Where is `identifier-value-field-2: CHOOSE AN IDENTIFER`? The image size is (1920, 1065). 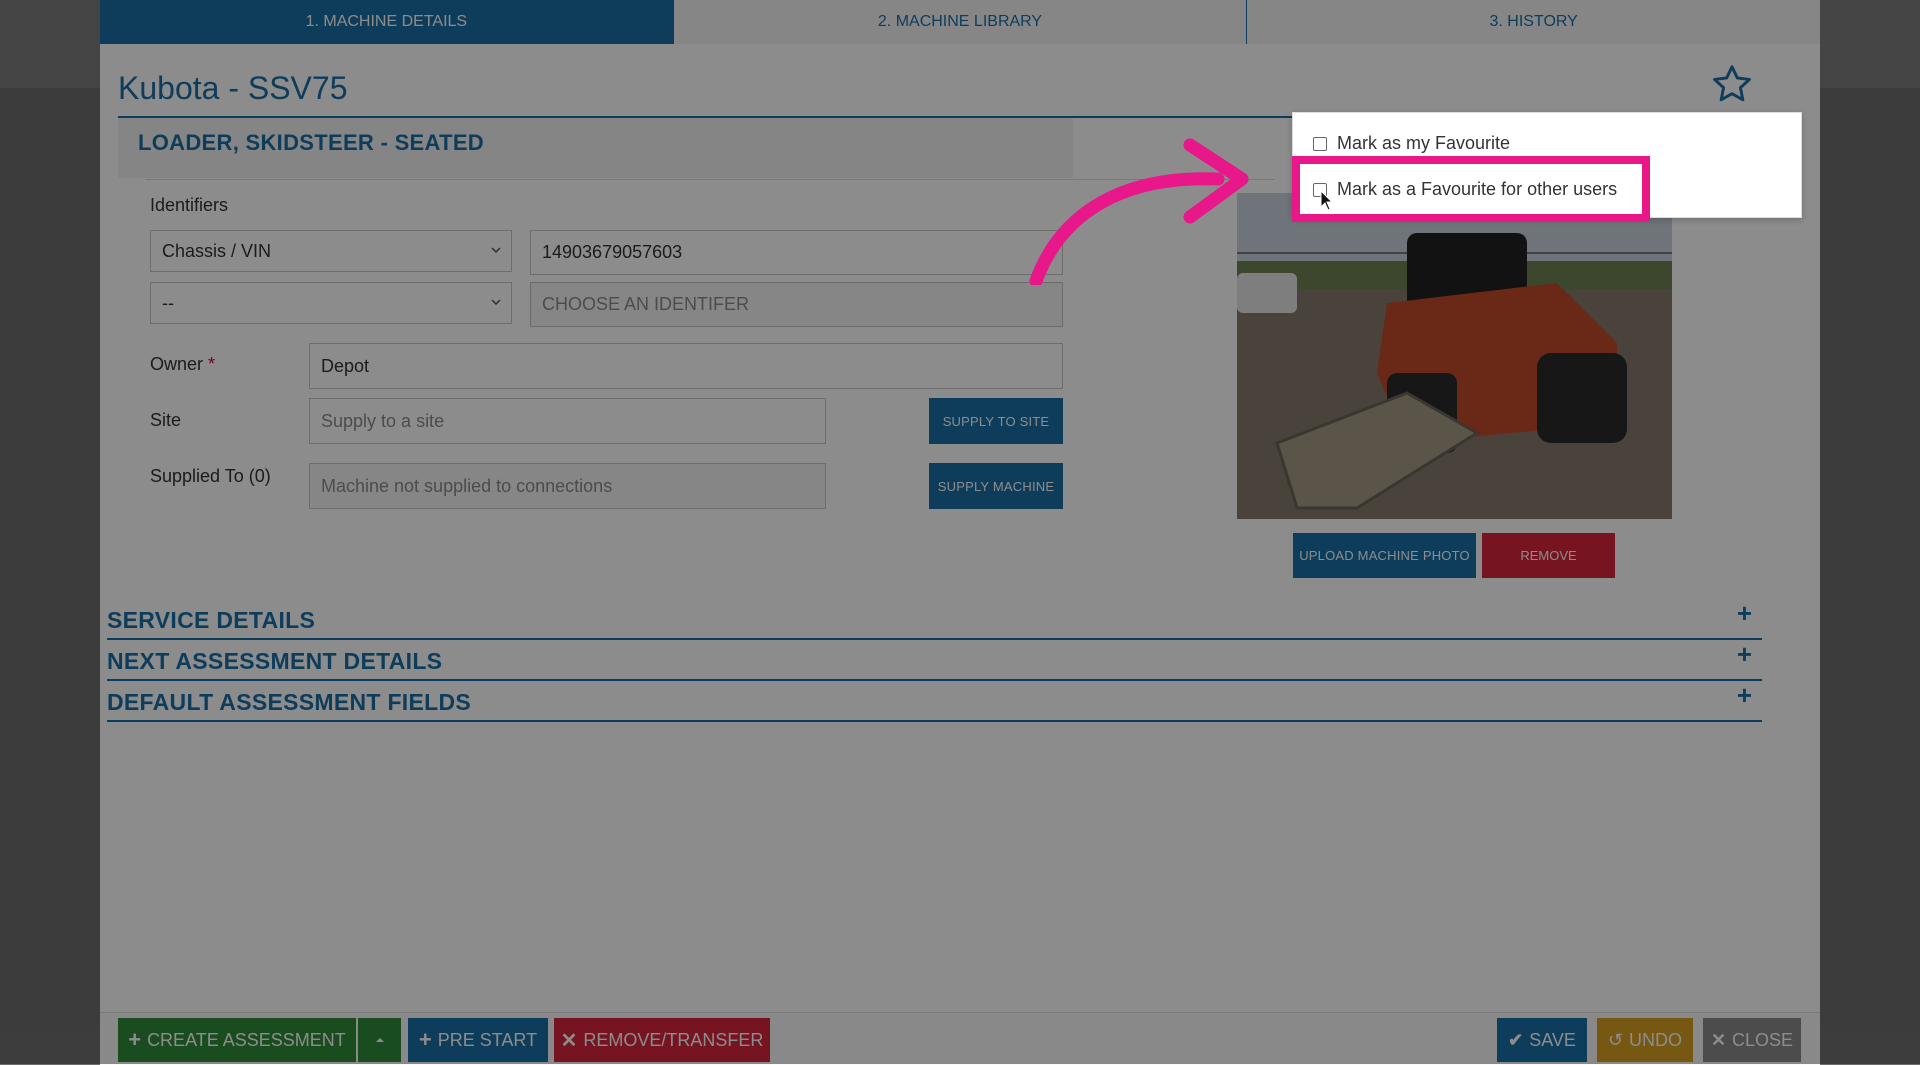 identifier-value-field-2: CHOOSE AN IDENTIFER is located at coordinates (796, 304).